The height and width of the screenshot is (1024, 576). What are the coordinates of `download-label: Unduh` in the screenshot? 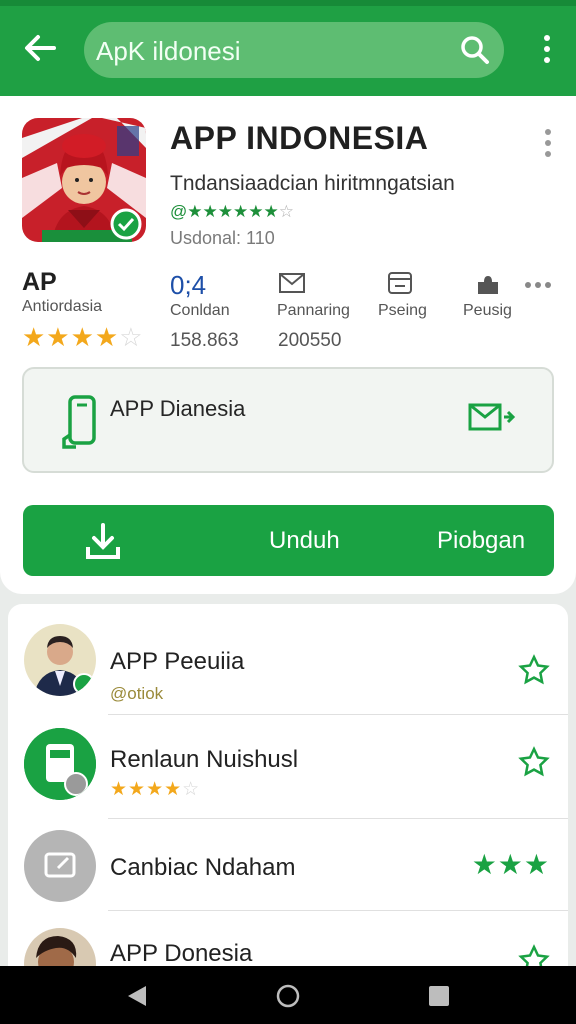 It's located at (304, 540).